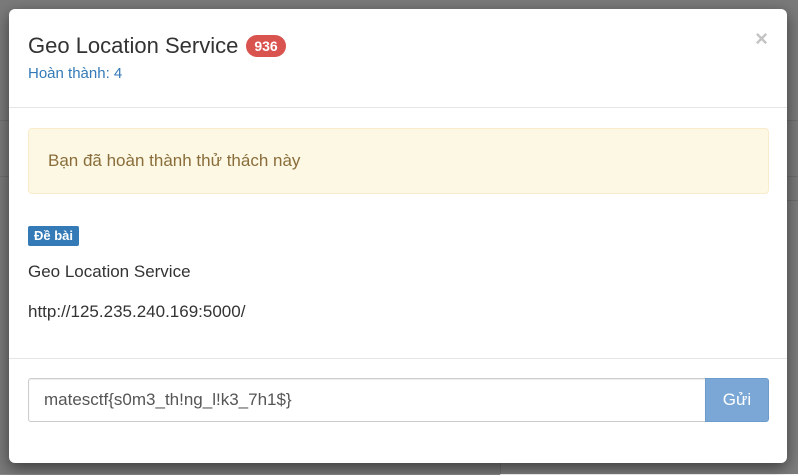 This screenshot has height=475, width=798. I want to click on title-row: Geo Location Service 936, so click(398, 46).